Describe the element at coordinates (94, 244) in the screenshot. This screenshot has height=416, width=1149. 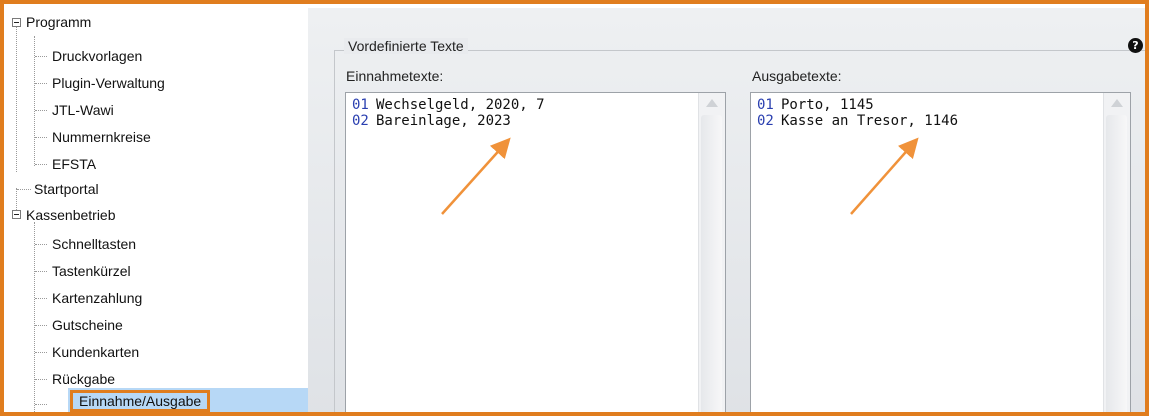
I see `tree-item-schnelltasten: Schnelltasten` at that location.